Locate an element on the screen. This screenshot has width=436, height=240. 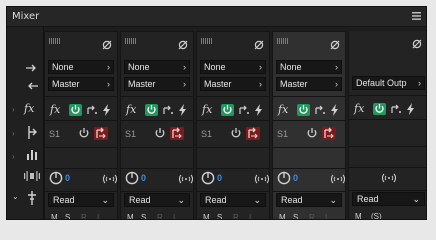
automation-mode-label: Read is located at coordinates (140, 200).